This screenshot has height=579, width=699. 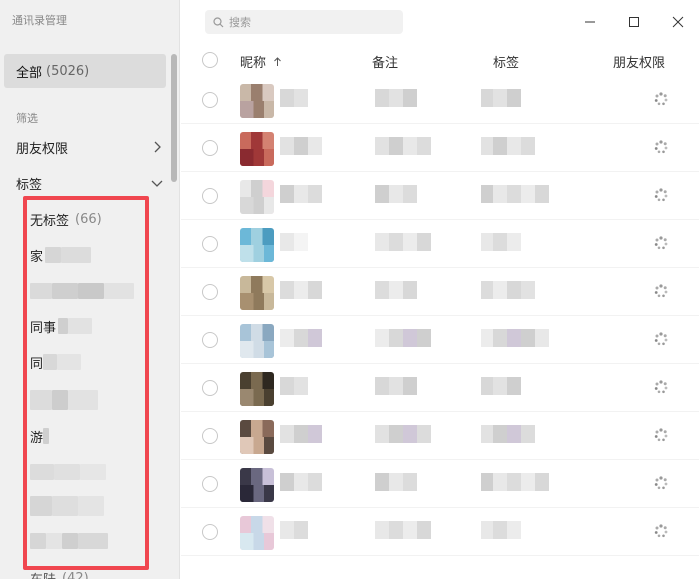 I want to click on chevron-down-icon, so click(x=157, y=183).